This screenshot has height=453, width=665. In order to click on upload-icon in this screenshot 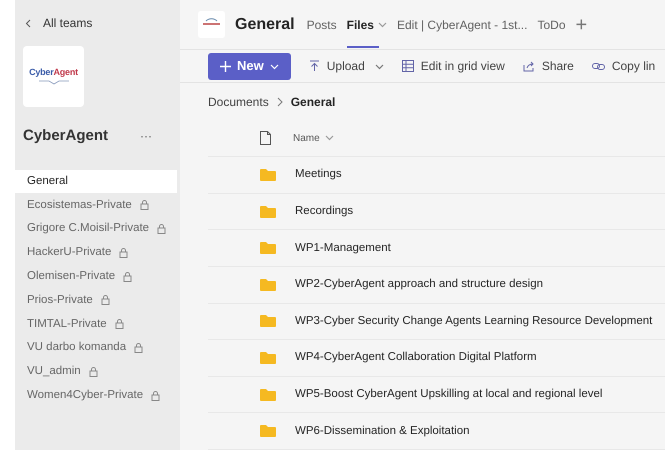, I will do `click(314, 66)`.